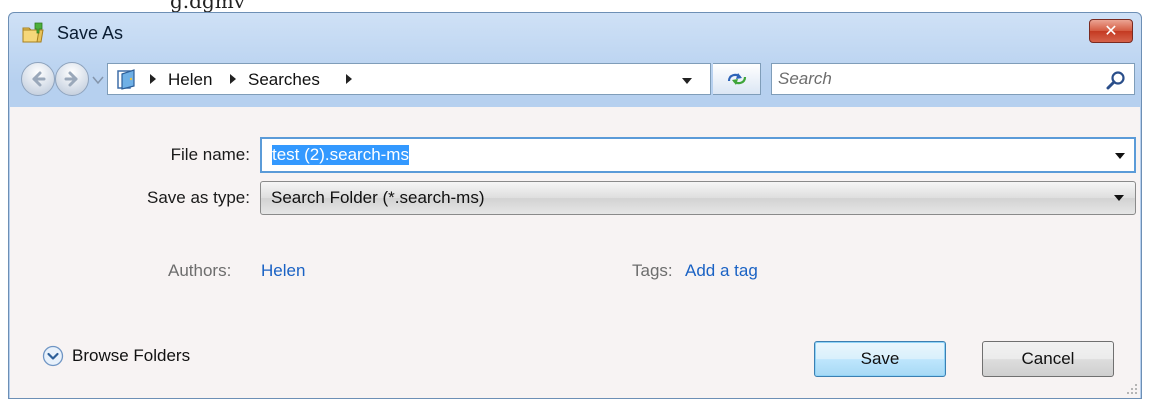 The width and height of the screenshot is (1150, 399). What do you see at coordinates (200, 270) in the screenshot?
I see `authors-label: Authors:` at bounding box center [200, 270].